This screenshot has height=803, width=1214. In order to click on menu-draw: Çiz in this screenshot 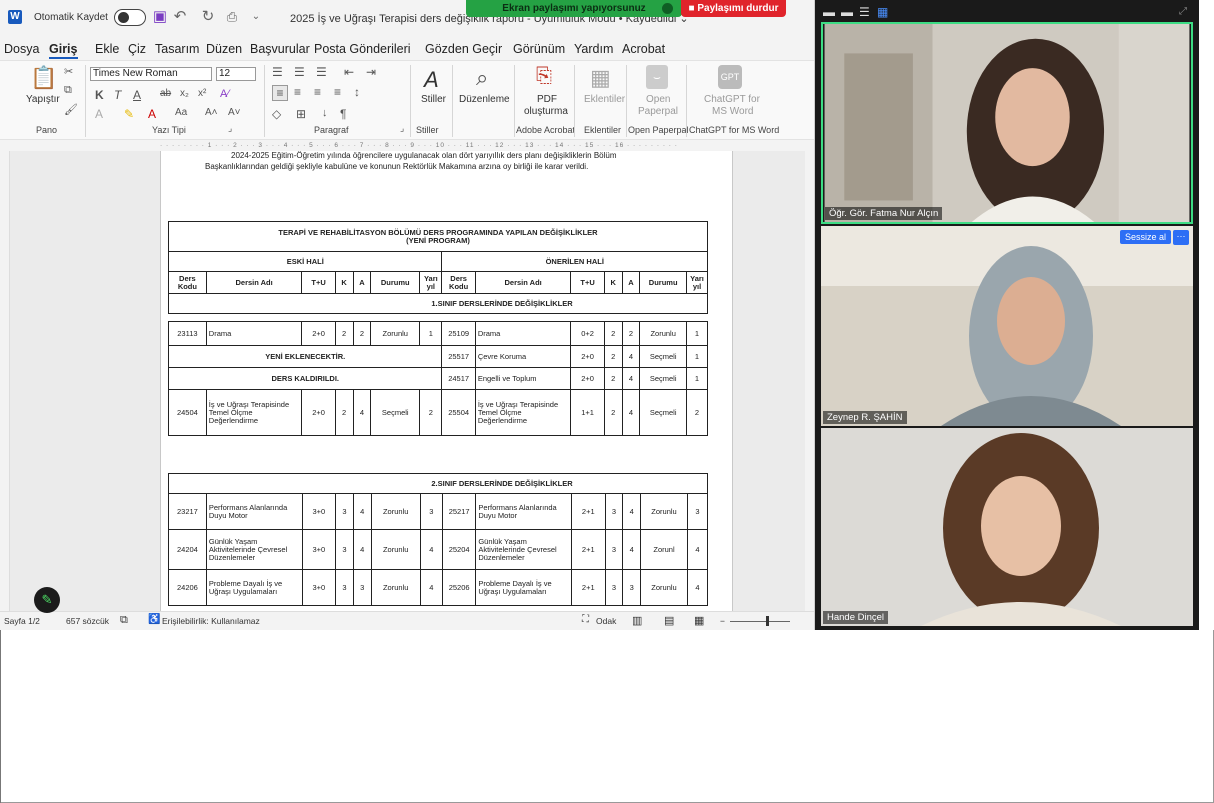, I will do `click(137, 49)`.